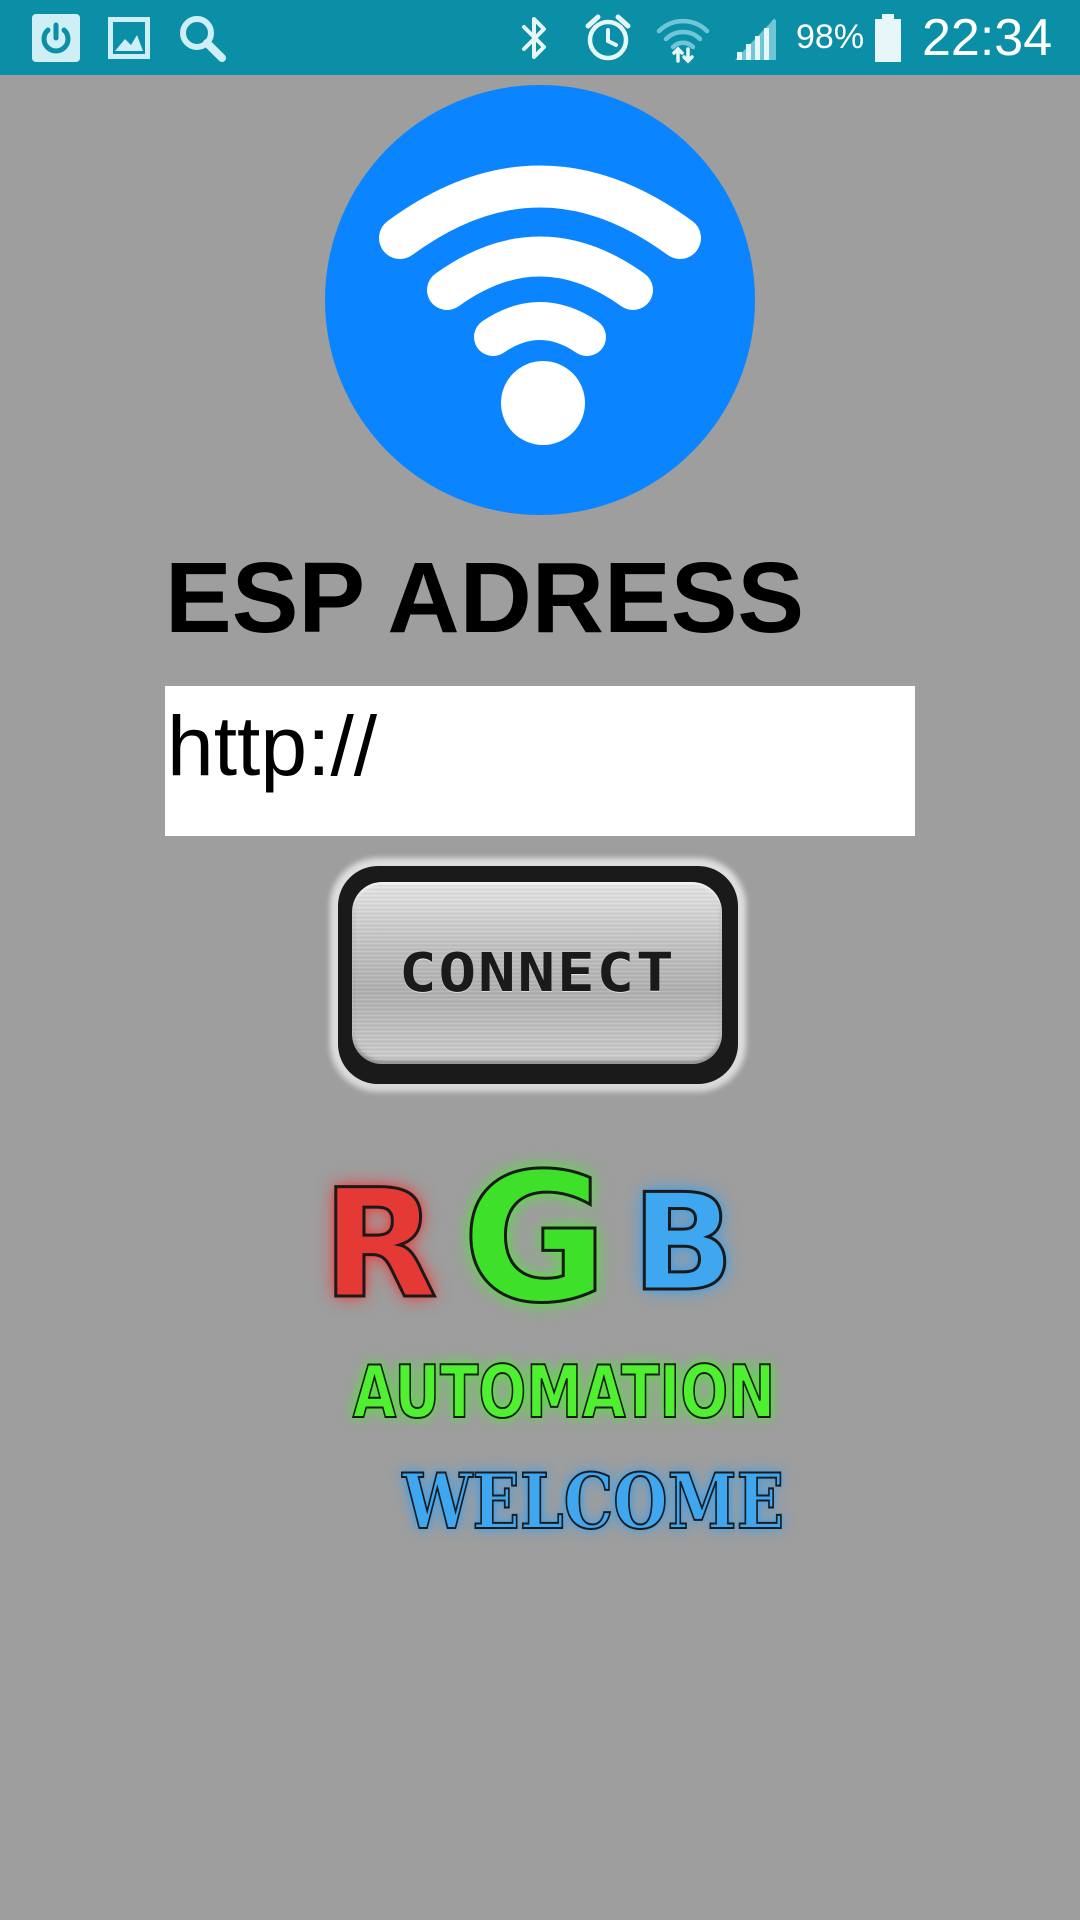 Image resolution: width=1080 pixels, height=1920 pixels. What do you see at coordinates (564, 1392) in the screenshot?
I see `automation-title: AUTOMATION` at bounding box center [564, 1392].